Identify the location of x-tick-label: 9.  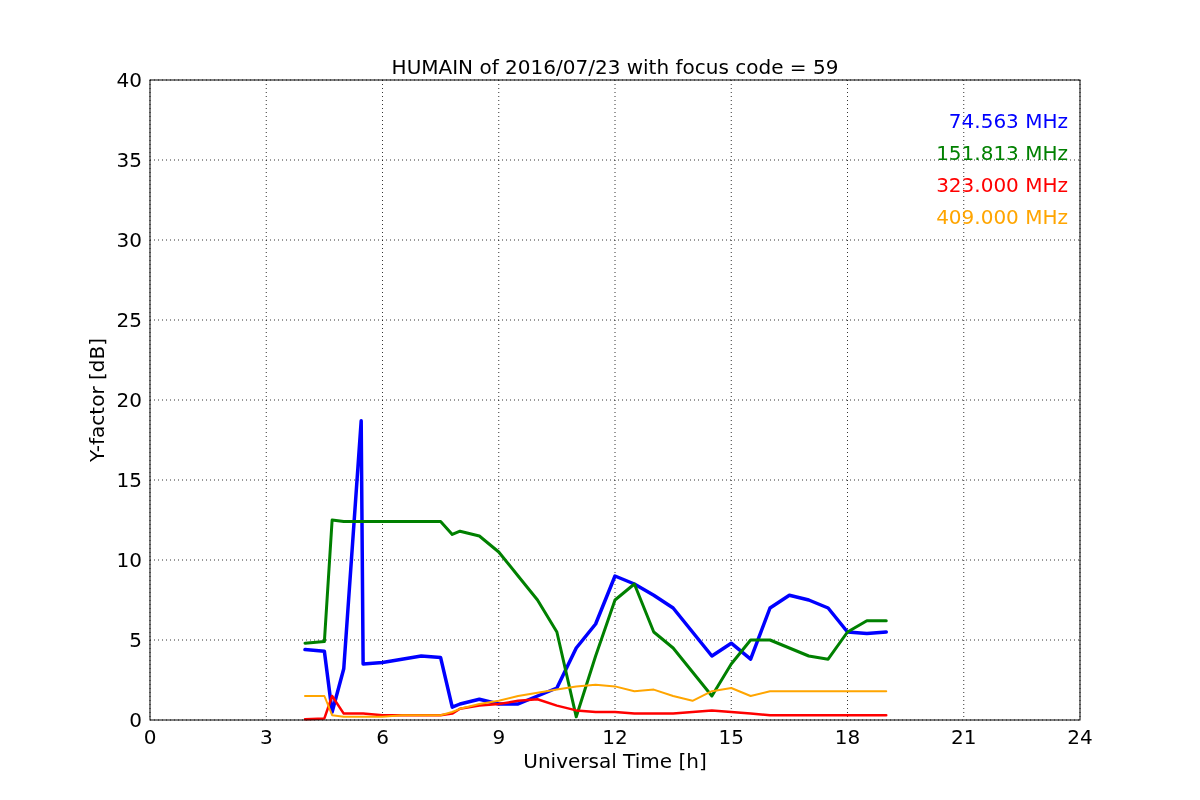
(499, 737).